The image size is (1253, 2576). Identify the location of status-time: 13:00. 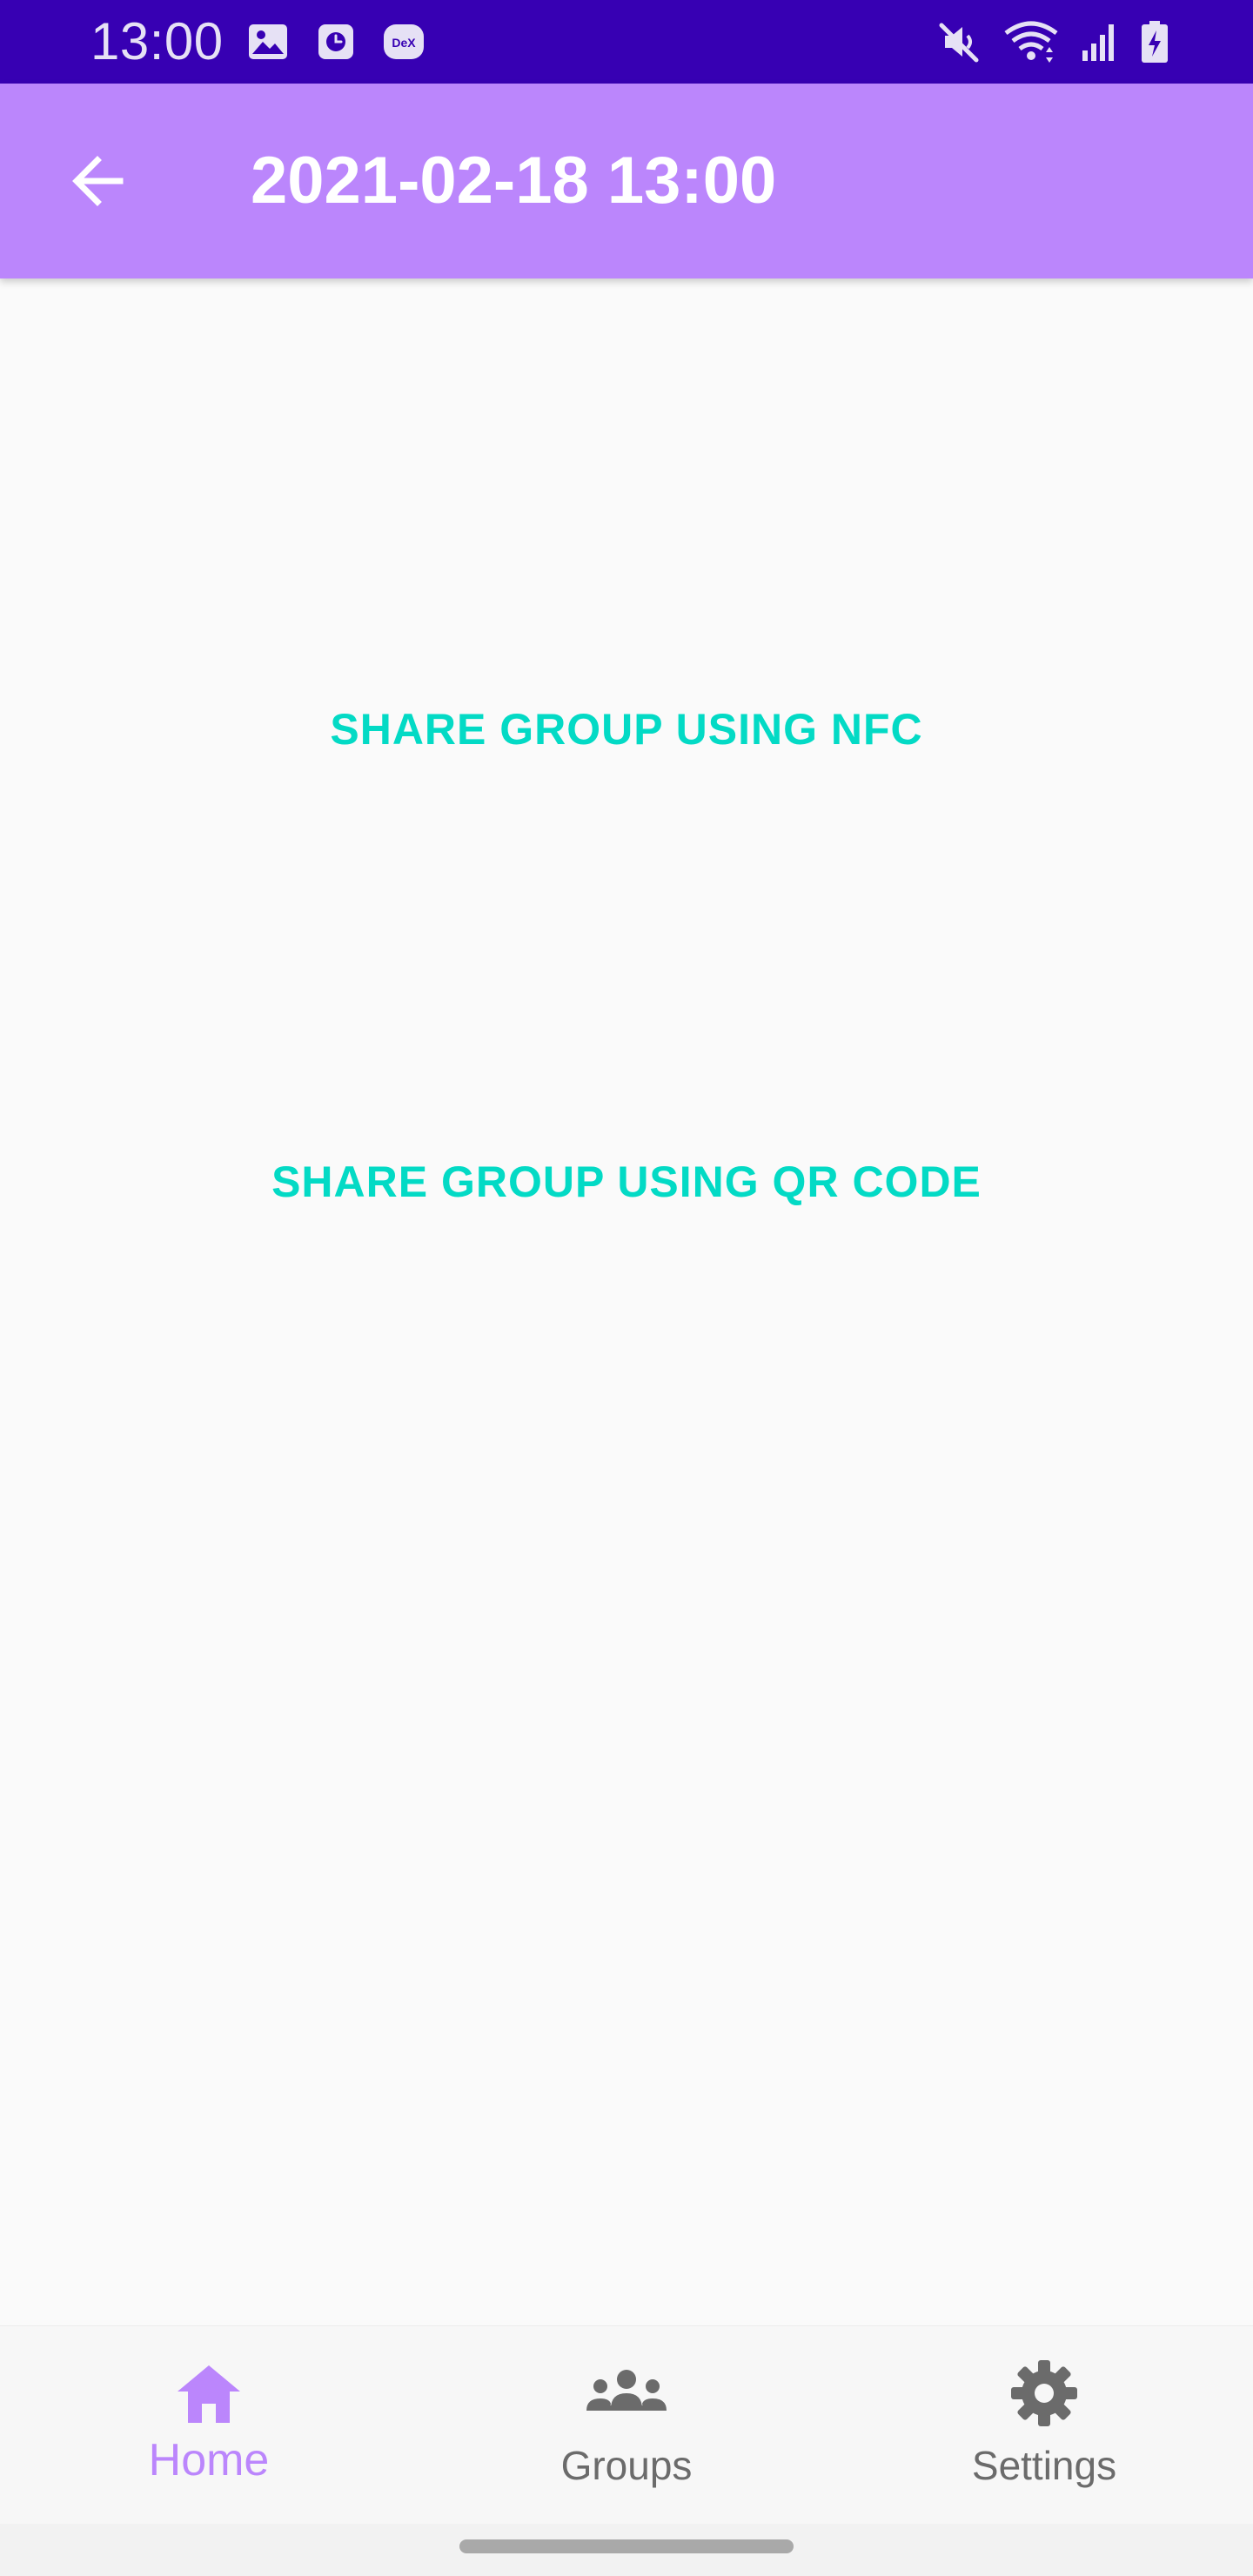
(157, 41).